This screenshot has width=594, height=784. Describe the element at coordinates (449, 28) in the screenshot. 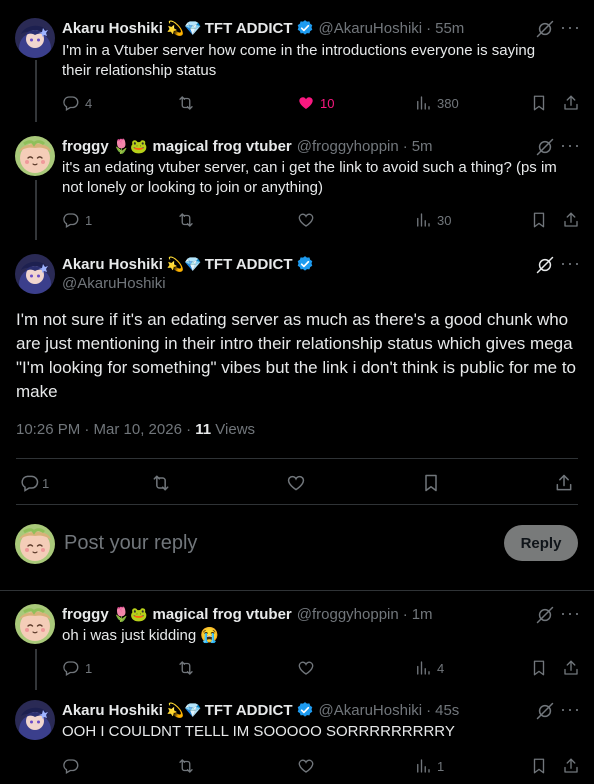

I see `timestamp: 55m` at that location.